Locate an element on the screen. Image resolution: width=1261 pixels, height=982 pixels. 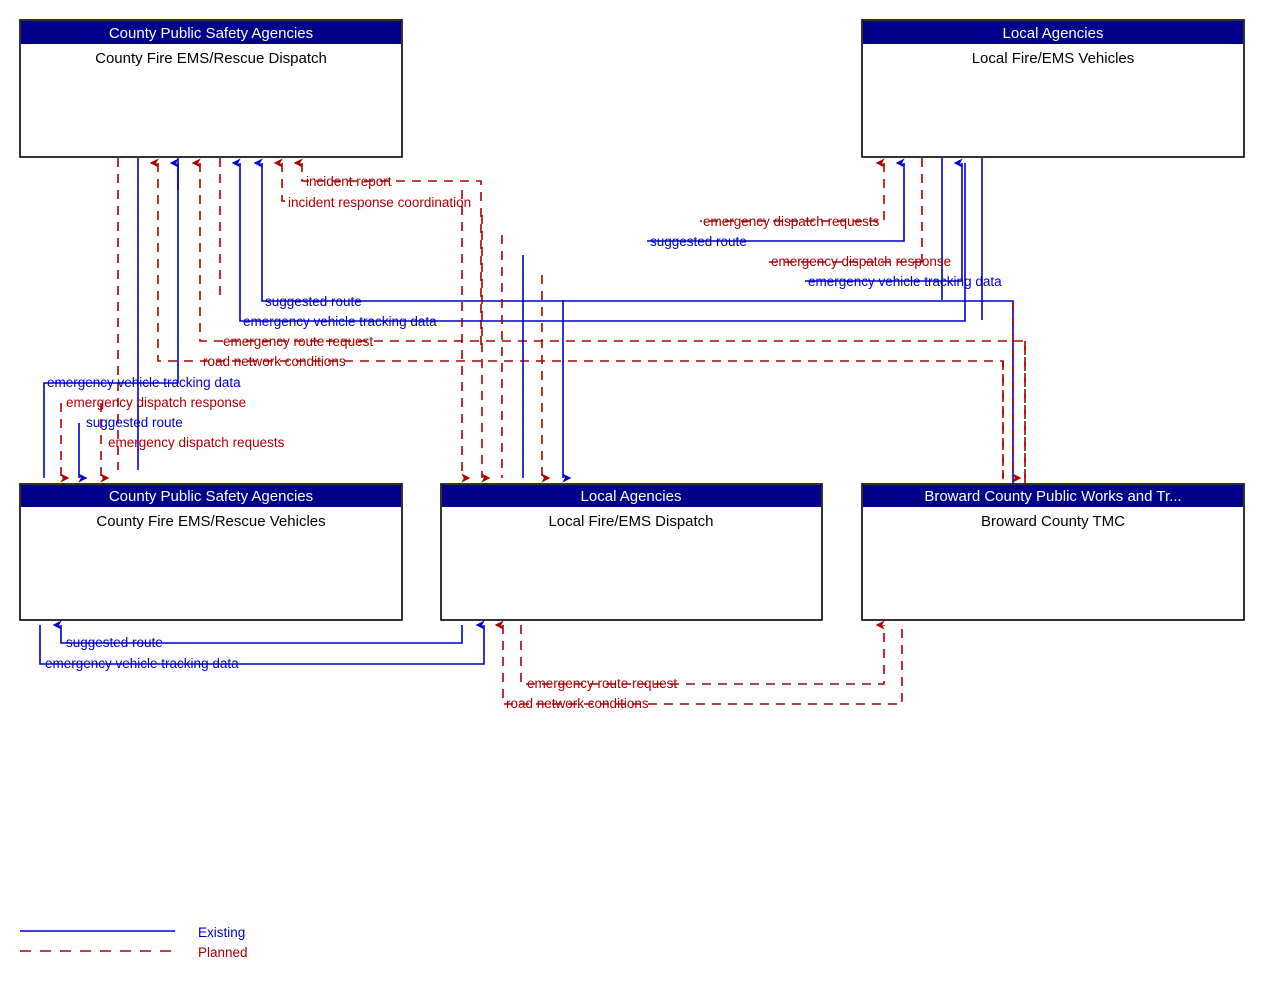
flow-into-local-fire-ems-dispatch is located at coordinates (516, 336).